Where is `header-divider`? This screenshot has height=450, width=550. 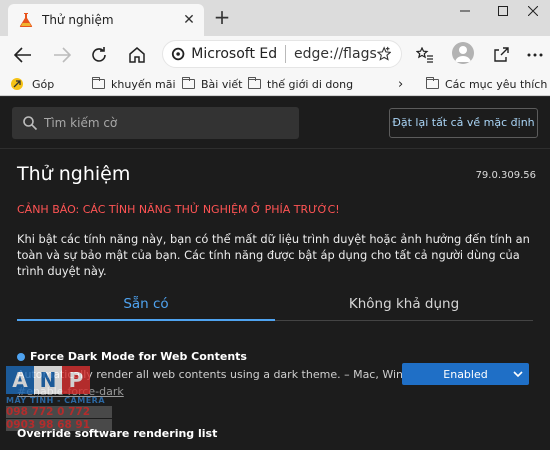 header-divider is located at coordinates (275, 148).